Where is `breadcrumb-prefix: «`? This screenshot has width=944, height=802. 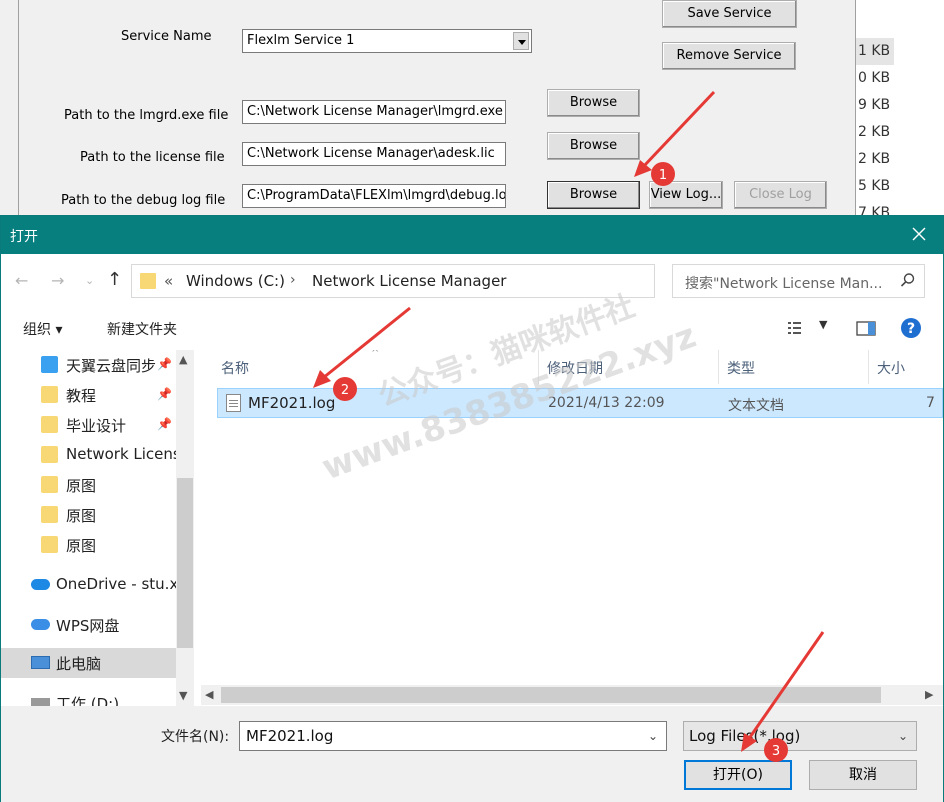
breadcrumb-prefix: « is located at coordinates (168, 281).